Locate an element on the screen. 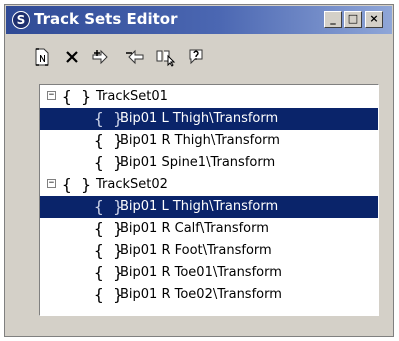 The image size is (399, 341). track-row: { } Bip01 Spine1\Transform is located at coordinates (209, 163).